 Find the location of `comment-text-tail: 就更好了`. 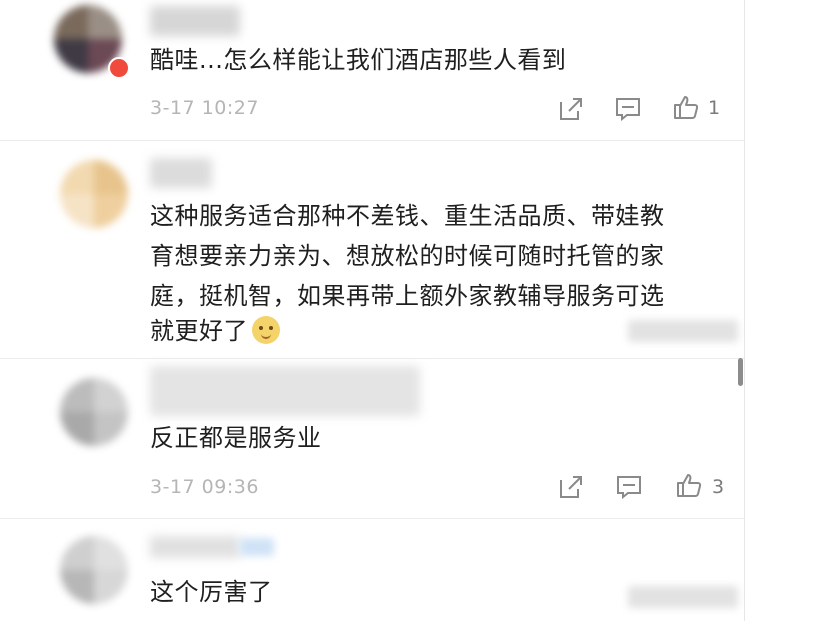

comment-text-tail: 就更好了 is located at coordinates (199, 331).